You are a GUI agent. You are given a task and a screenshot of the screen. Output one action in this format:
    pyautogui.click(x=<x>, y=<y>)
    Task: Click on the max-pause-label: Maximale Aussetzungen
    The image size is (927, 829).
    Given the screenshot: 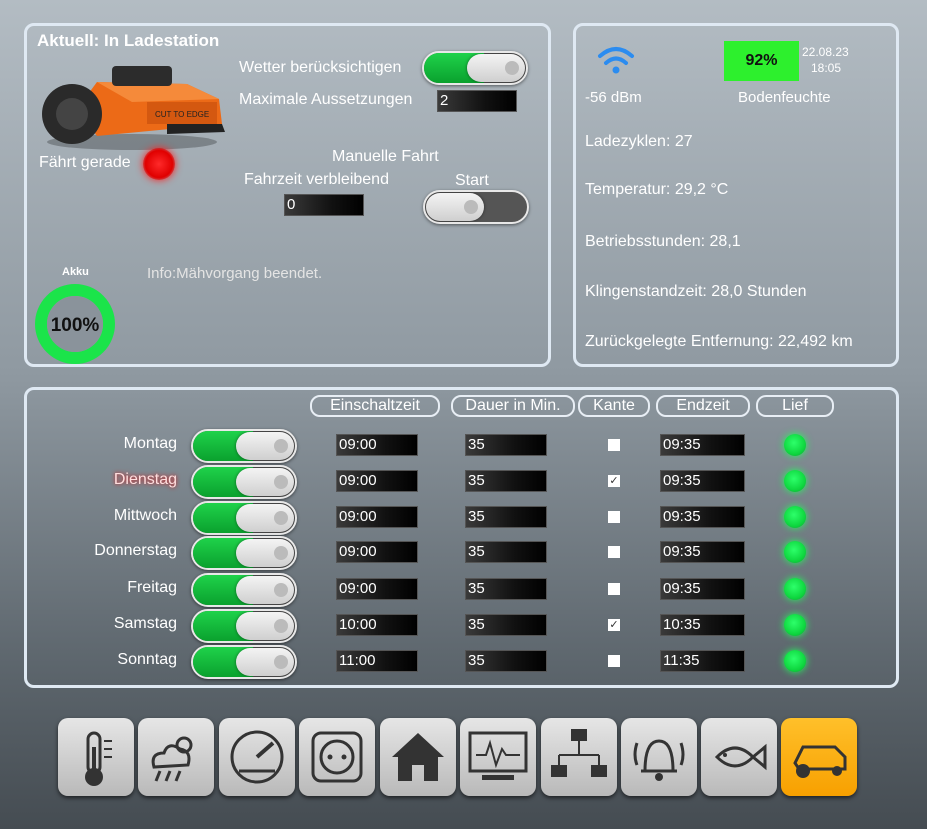 What is the action you would take?
    pyautogui.click(x=326, y=99)
    